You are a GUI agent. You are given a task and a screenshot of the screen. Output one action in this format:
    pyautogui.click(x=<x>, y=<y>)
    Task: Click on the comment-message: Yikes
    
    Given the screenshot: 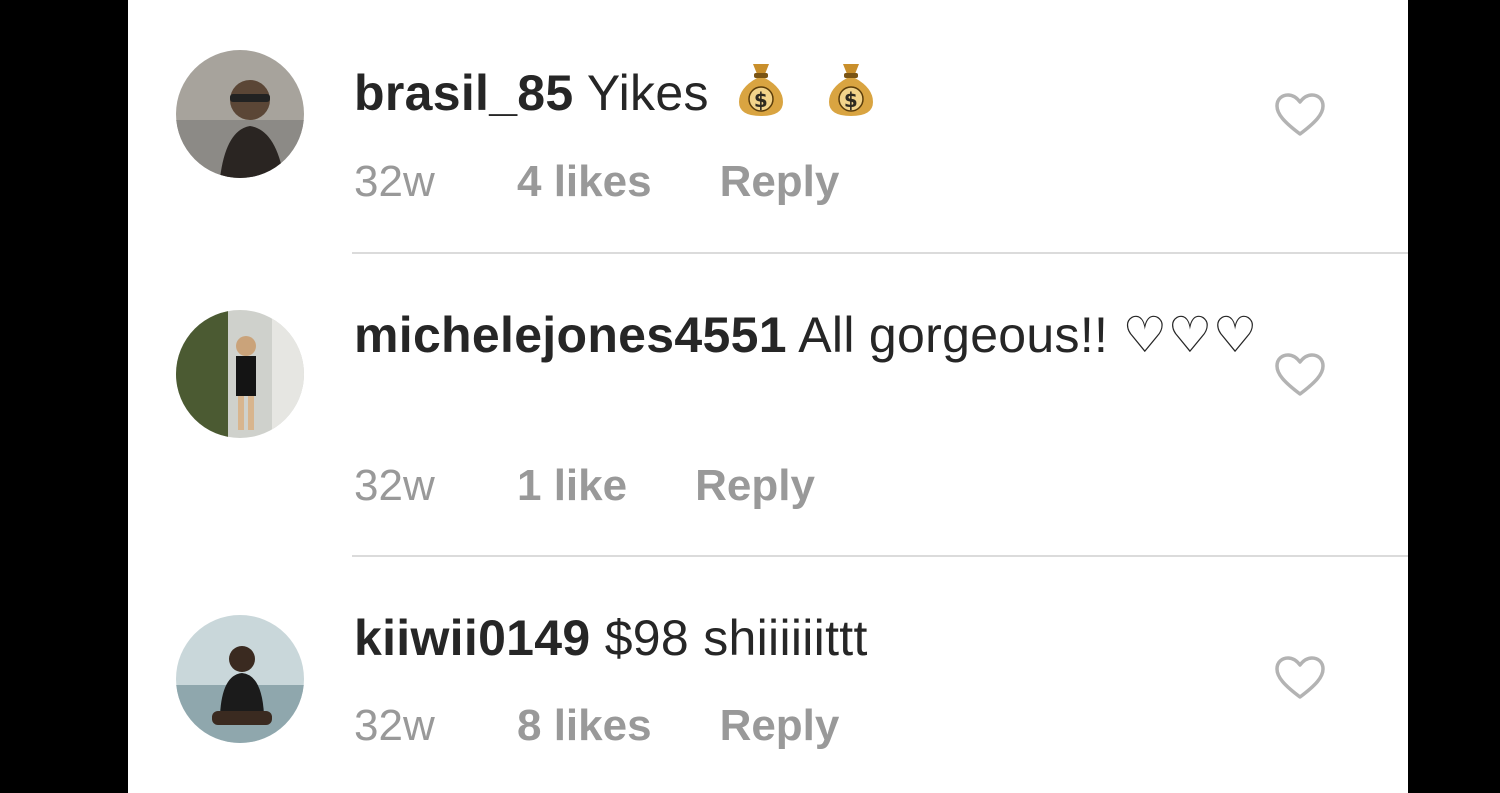 What is the action you would take?
    pyautogui.click(x=647, y=93)
    